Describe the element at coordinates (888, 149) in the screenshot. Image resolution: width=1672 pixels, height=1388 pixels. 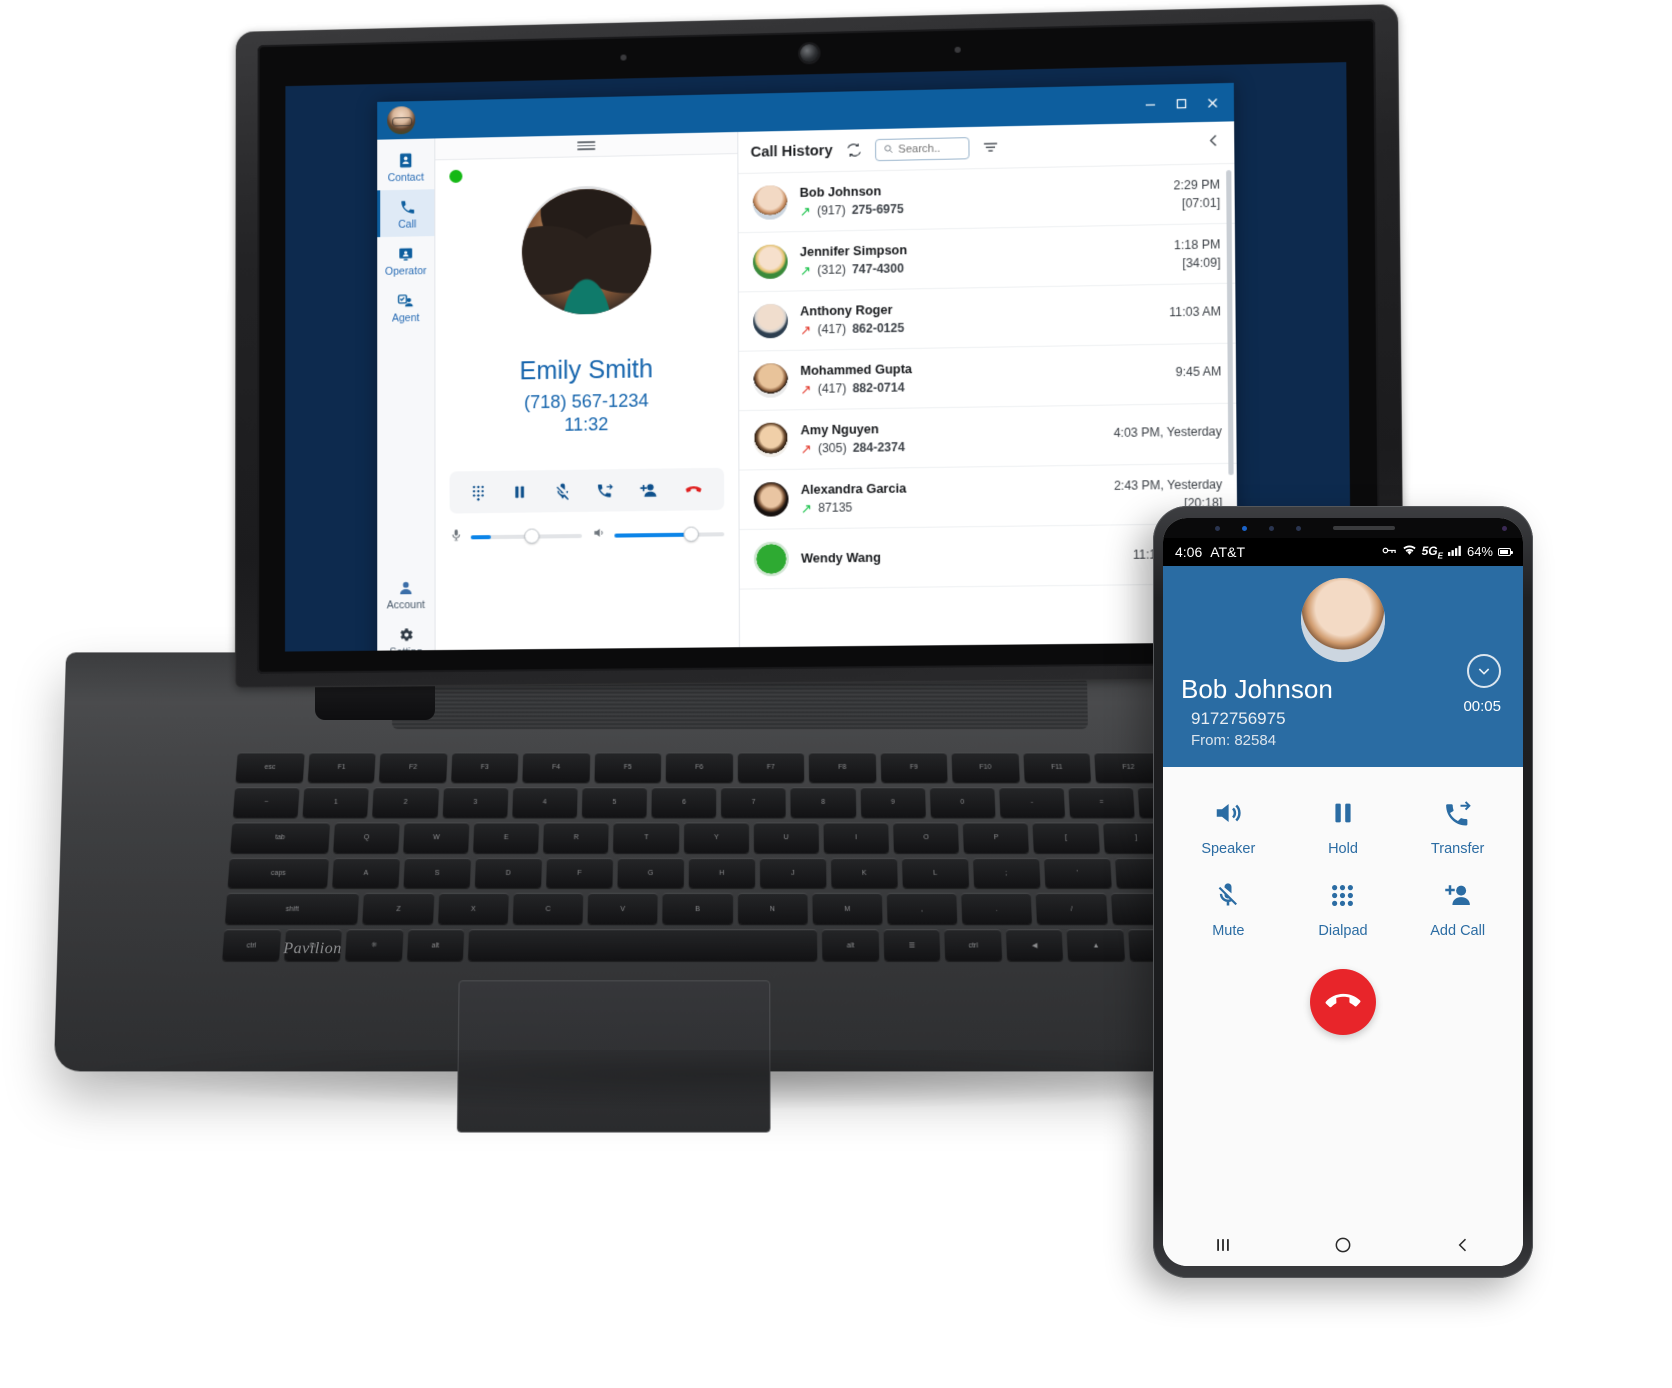
I see `search-icon` at that location.